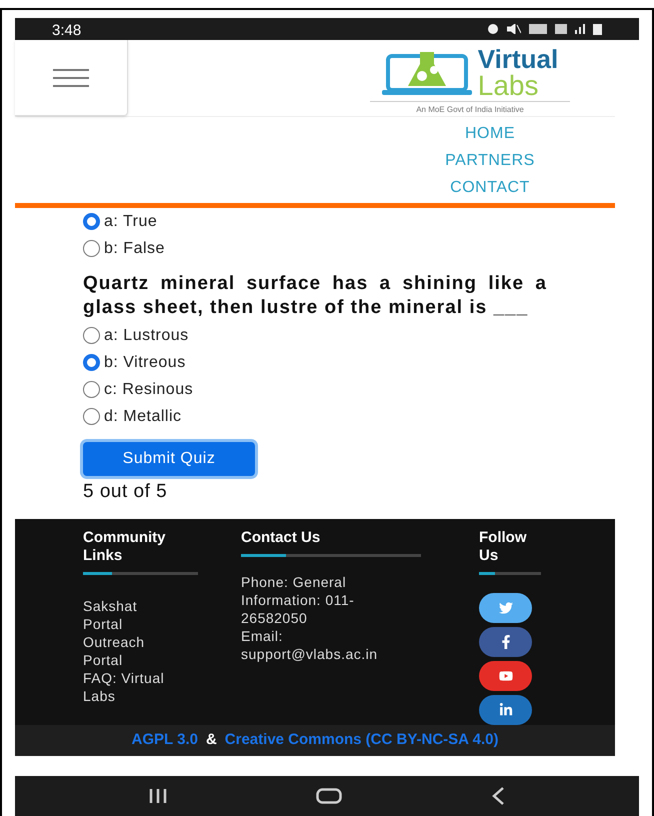 This screenshot has width=654, height=816. I want to click on submit-button: Submit Quiz, so click(169, 459).